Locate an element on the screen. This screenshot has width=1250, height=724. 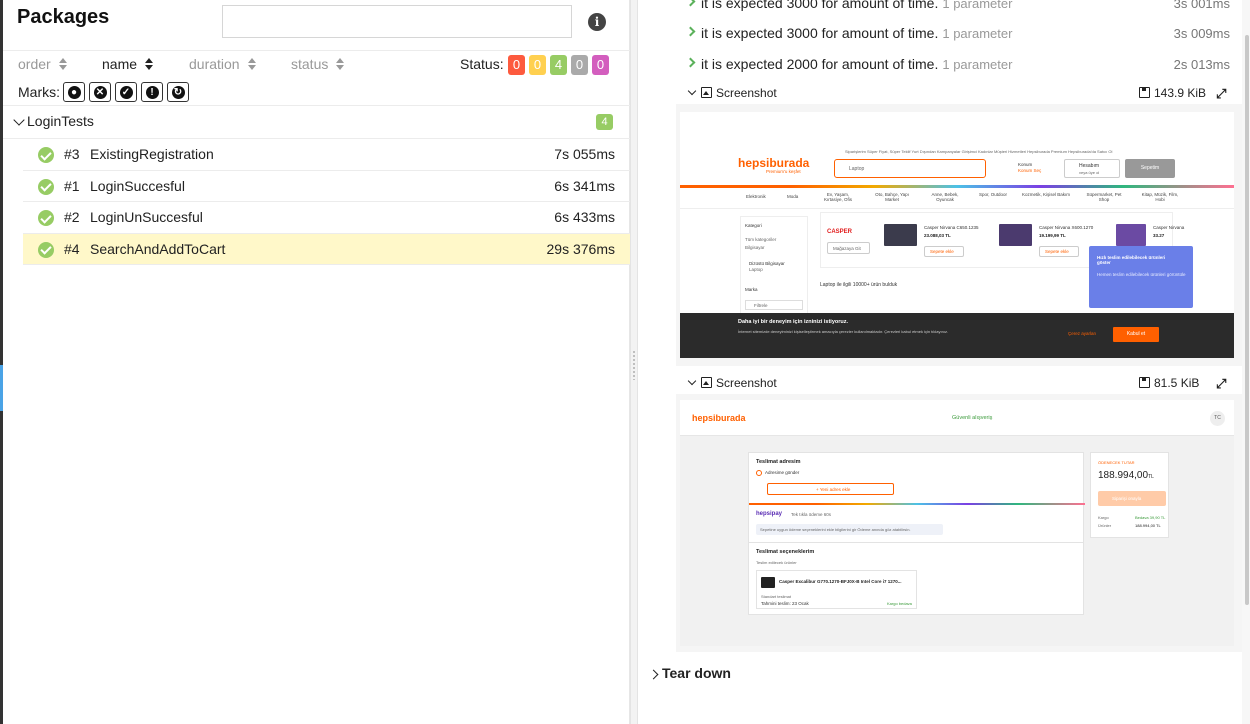
sort-order: order is located at coordinates (43, 64).